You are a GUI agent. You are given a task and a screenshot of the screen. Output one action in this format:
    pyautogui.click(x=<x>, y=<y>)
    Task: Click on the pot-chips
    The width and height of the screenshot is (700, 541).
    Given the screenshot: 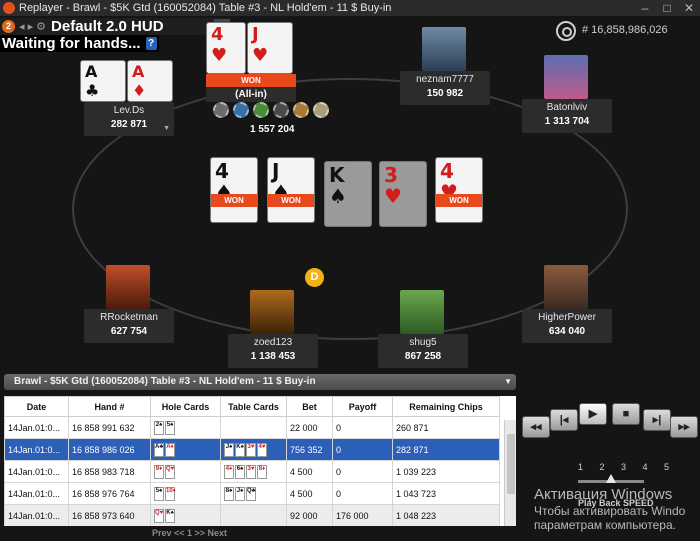 What is the action you would take?
    pyautogui.click(x=273, y=111)
    